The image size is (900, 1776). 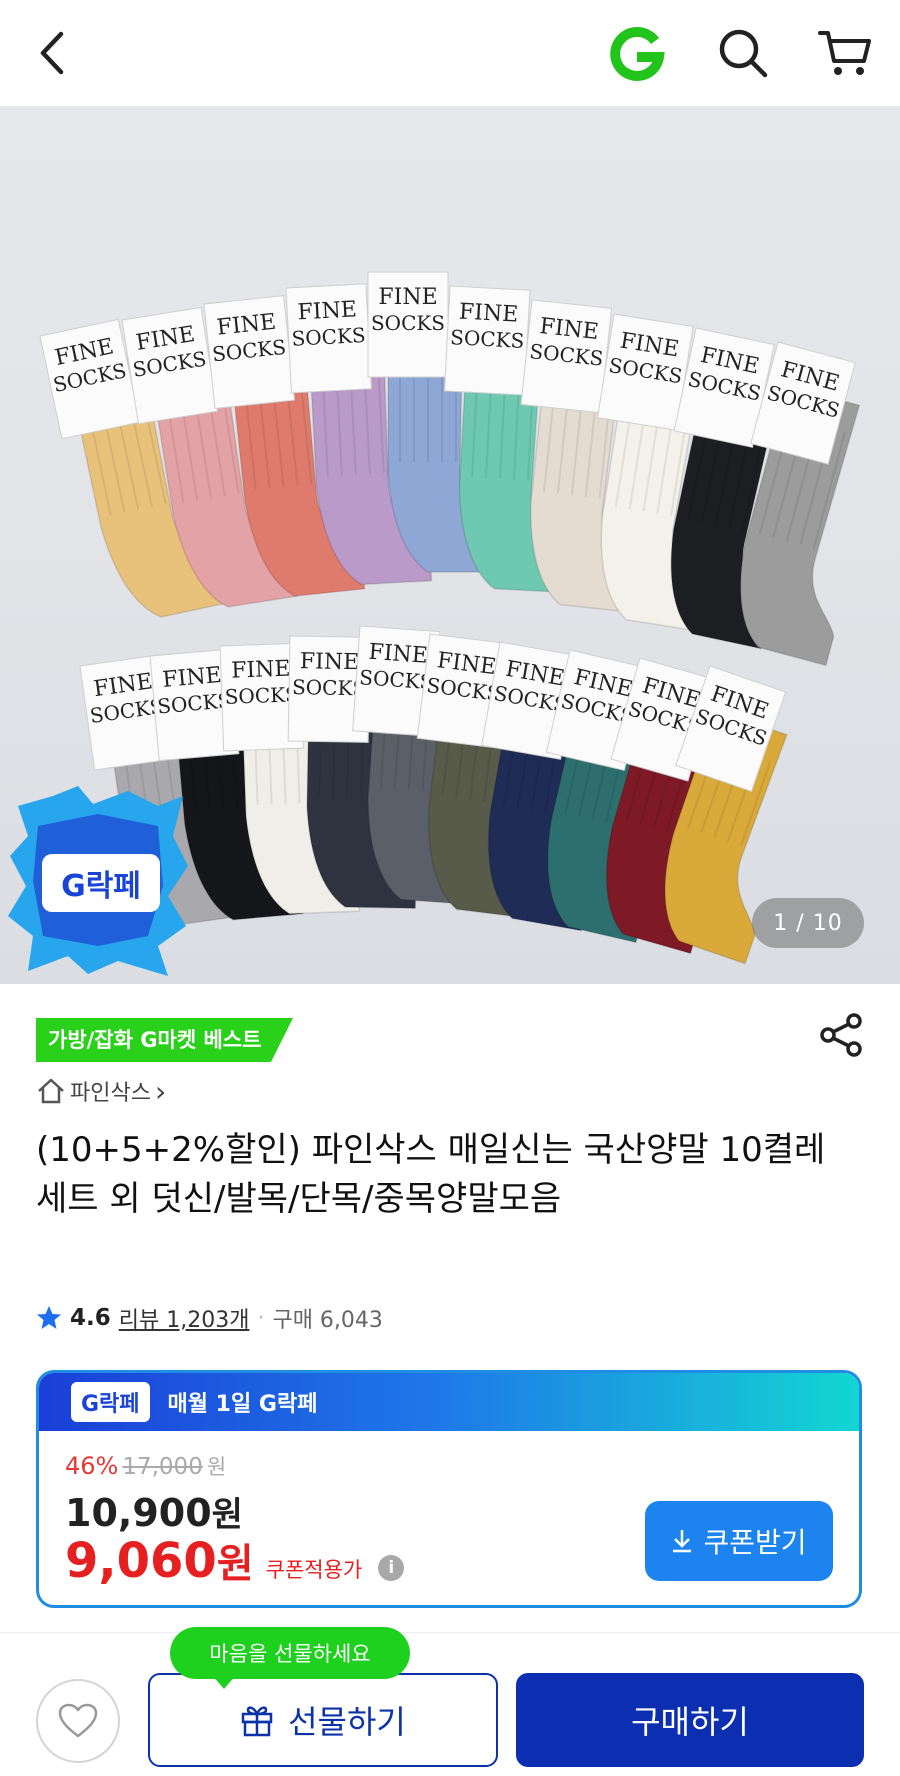 I want to click on wishlist-button, so click(x=78, y=1721).